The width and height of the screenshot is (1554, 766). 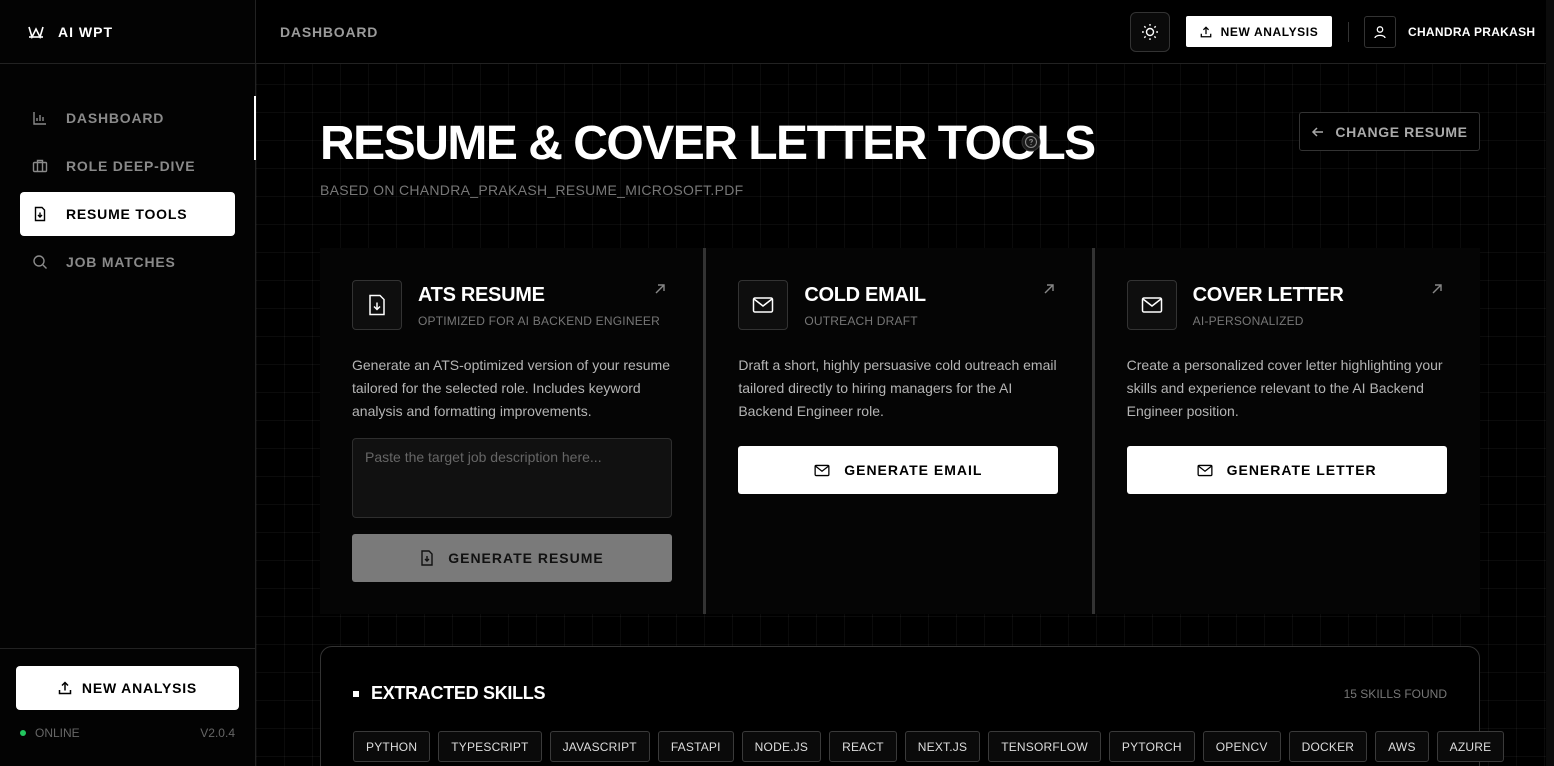 I want to click on status-indicator: ONLINE, so click(x=50, y=733).